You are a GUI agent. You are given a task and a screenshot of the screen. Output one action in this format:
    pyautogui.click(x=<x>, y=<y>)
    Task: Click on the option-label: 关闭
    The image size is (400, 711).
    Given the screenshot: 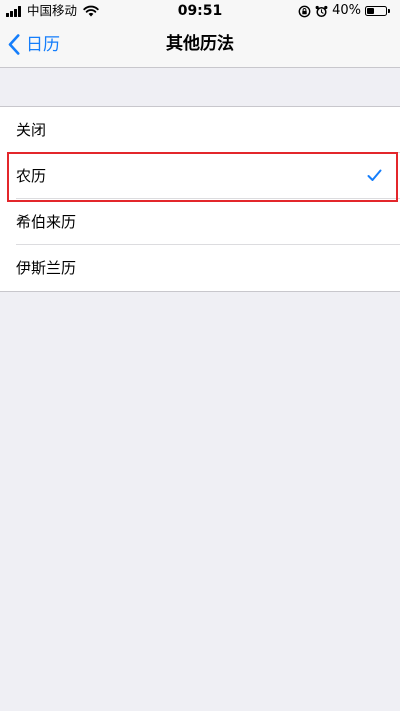 What is the action you would take?
    pyautogui.click(x=31, y=130)
    